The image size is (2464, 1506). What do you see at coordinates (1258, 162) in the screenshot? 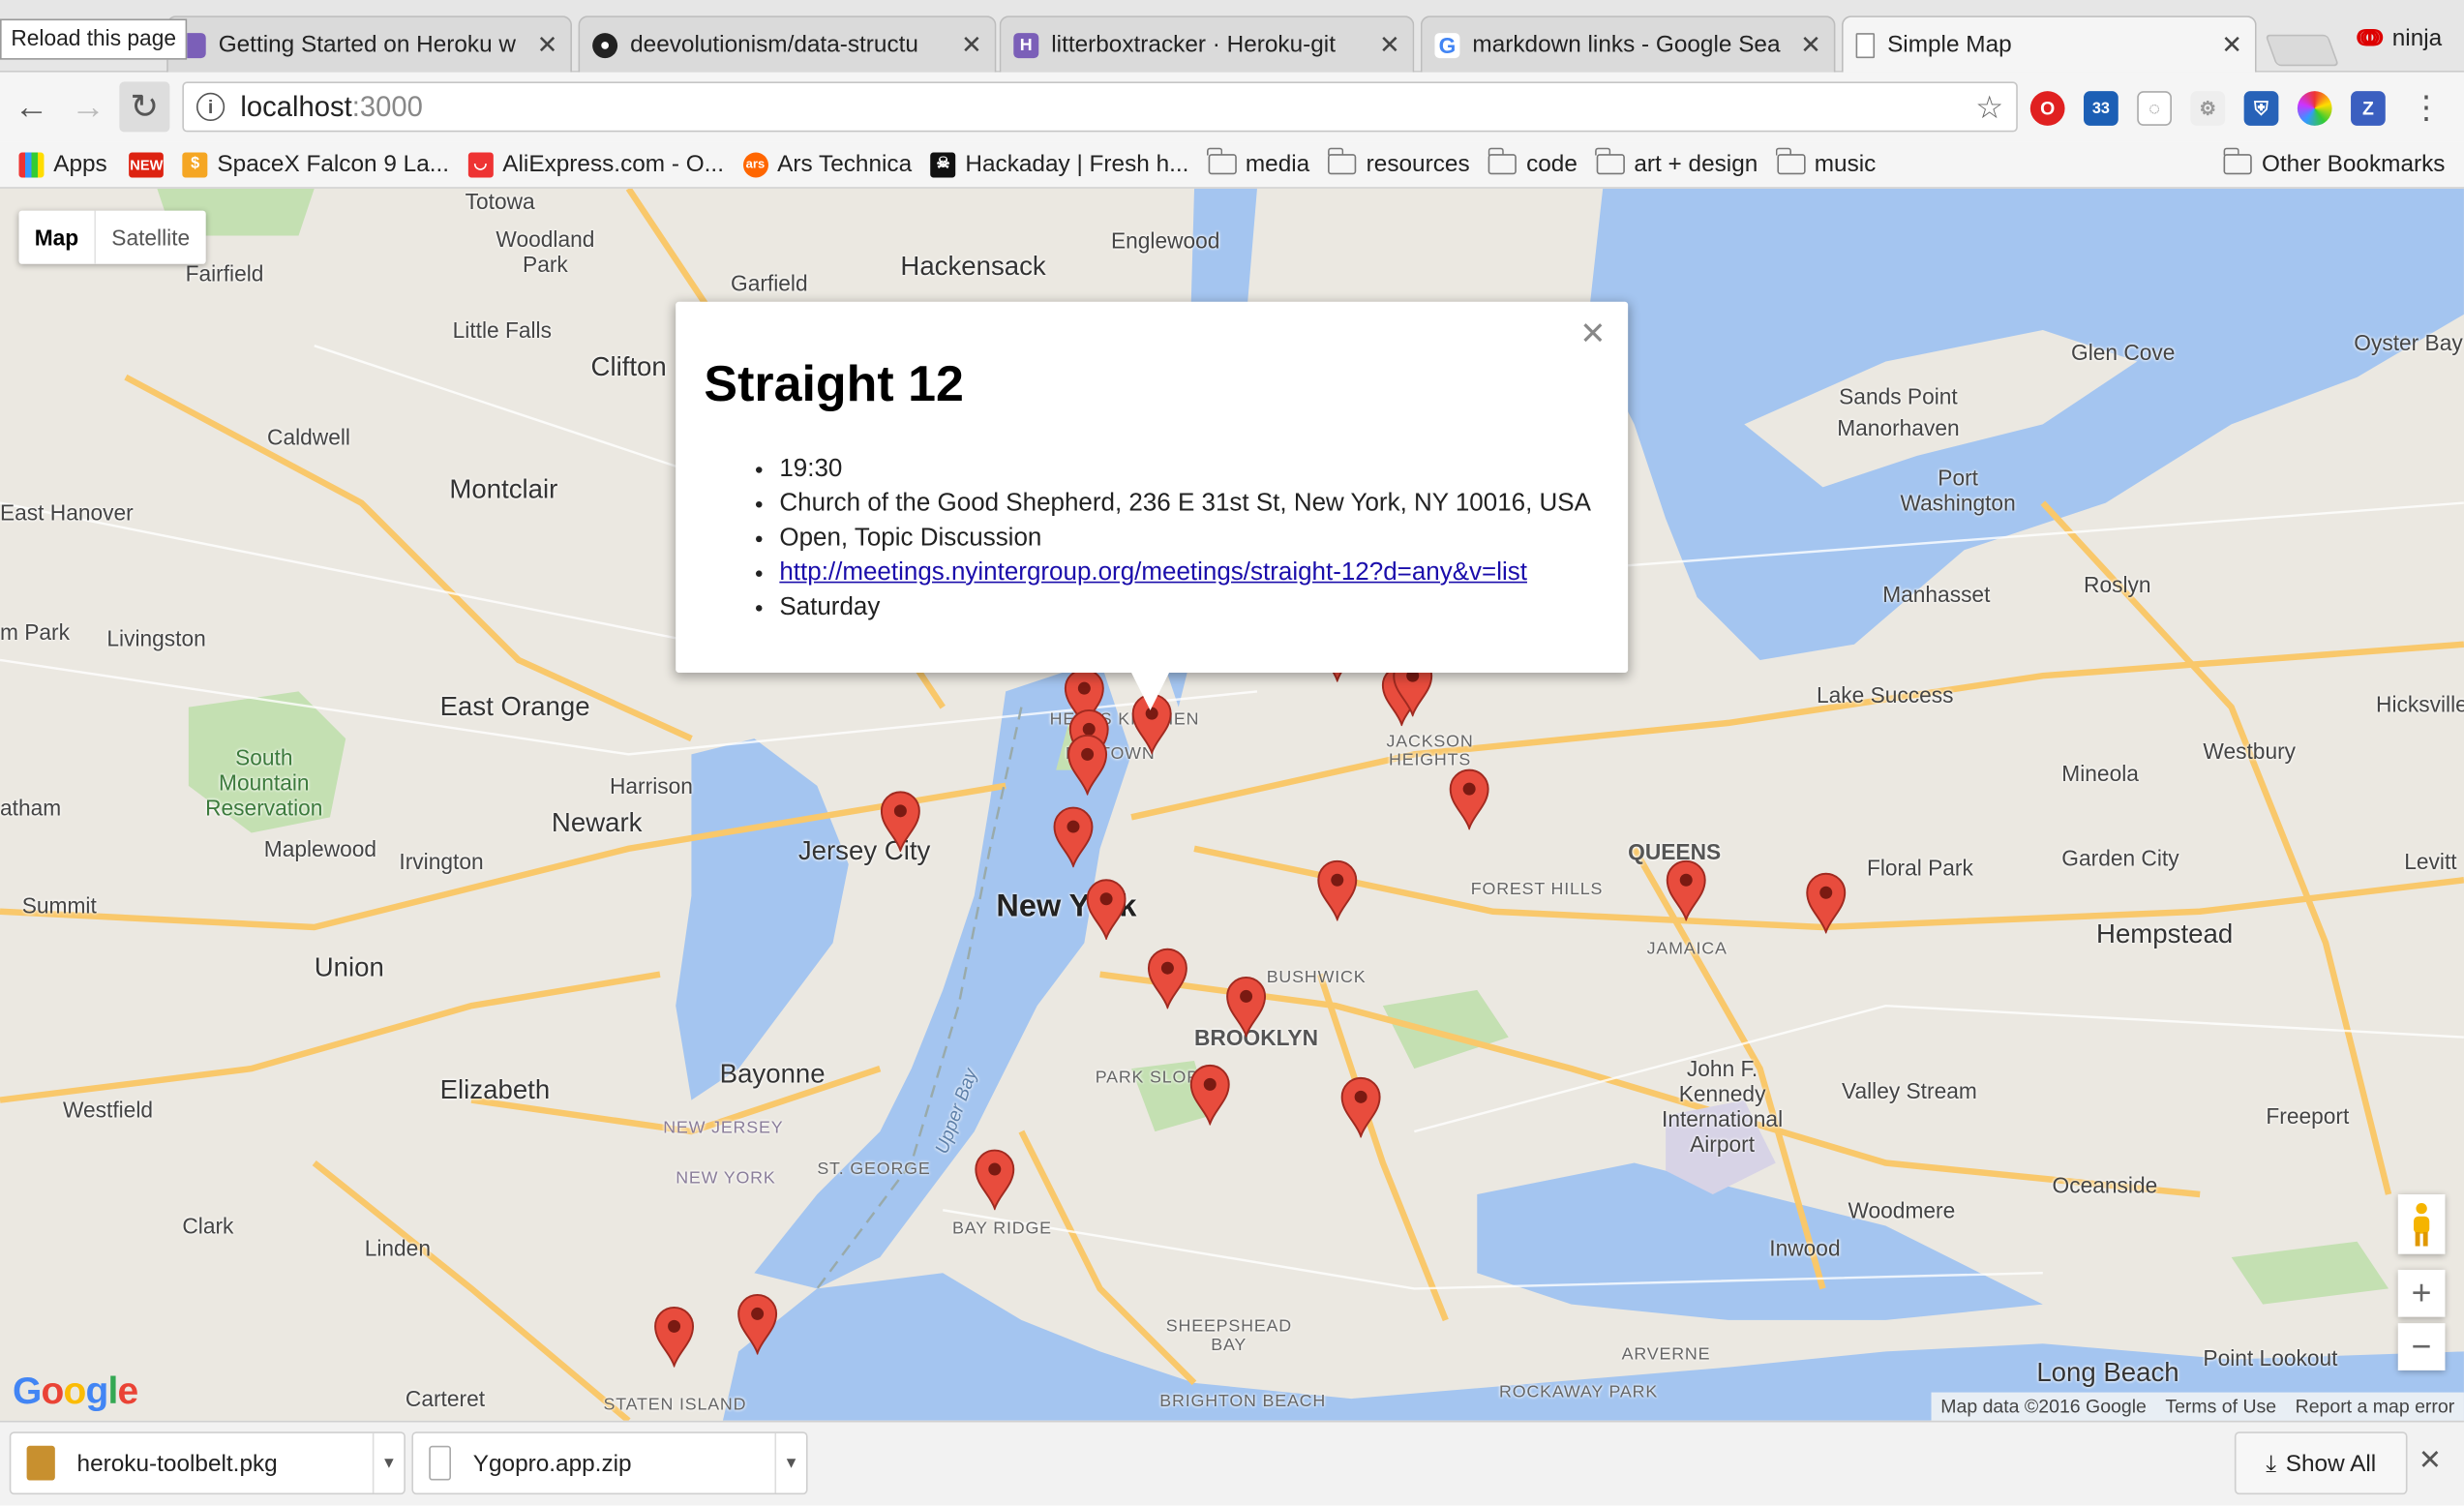
I see `bookmark-folder-media: media` at bounding box center [1258, 162].